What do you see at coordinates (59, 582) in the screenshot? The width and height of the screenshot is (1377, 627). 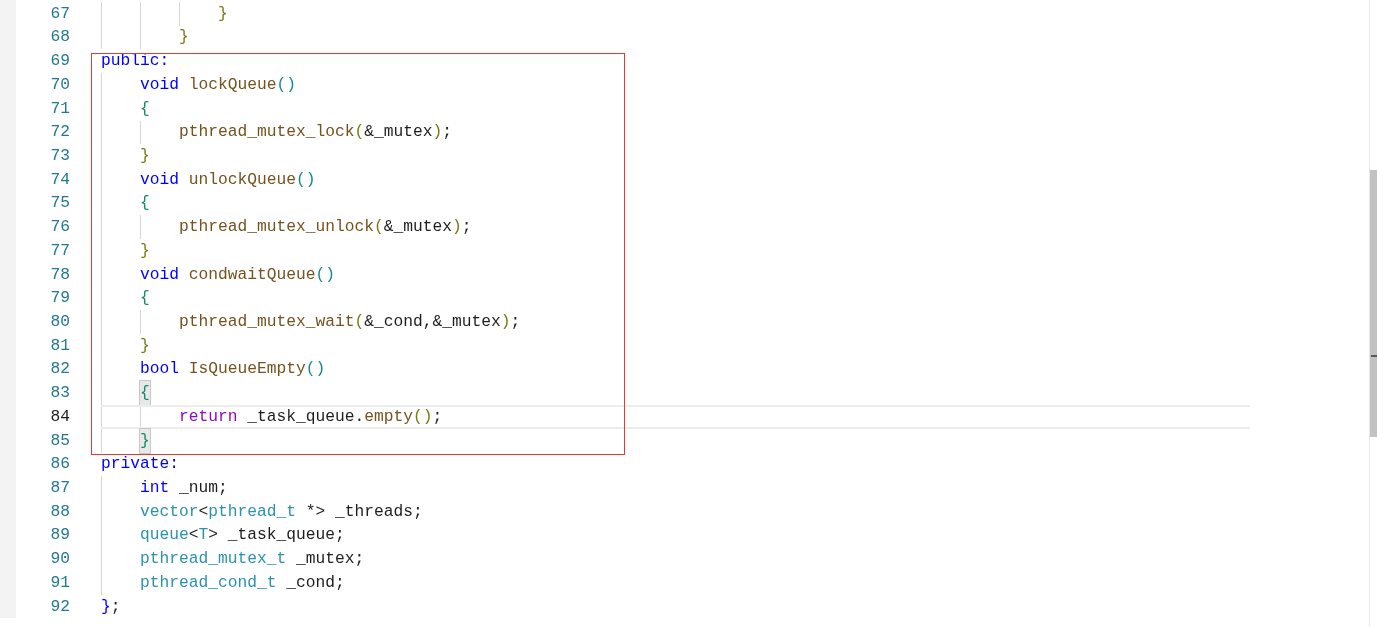 I see `line-number: 91` at bounding box center [59, 582].